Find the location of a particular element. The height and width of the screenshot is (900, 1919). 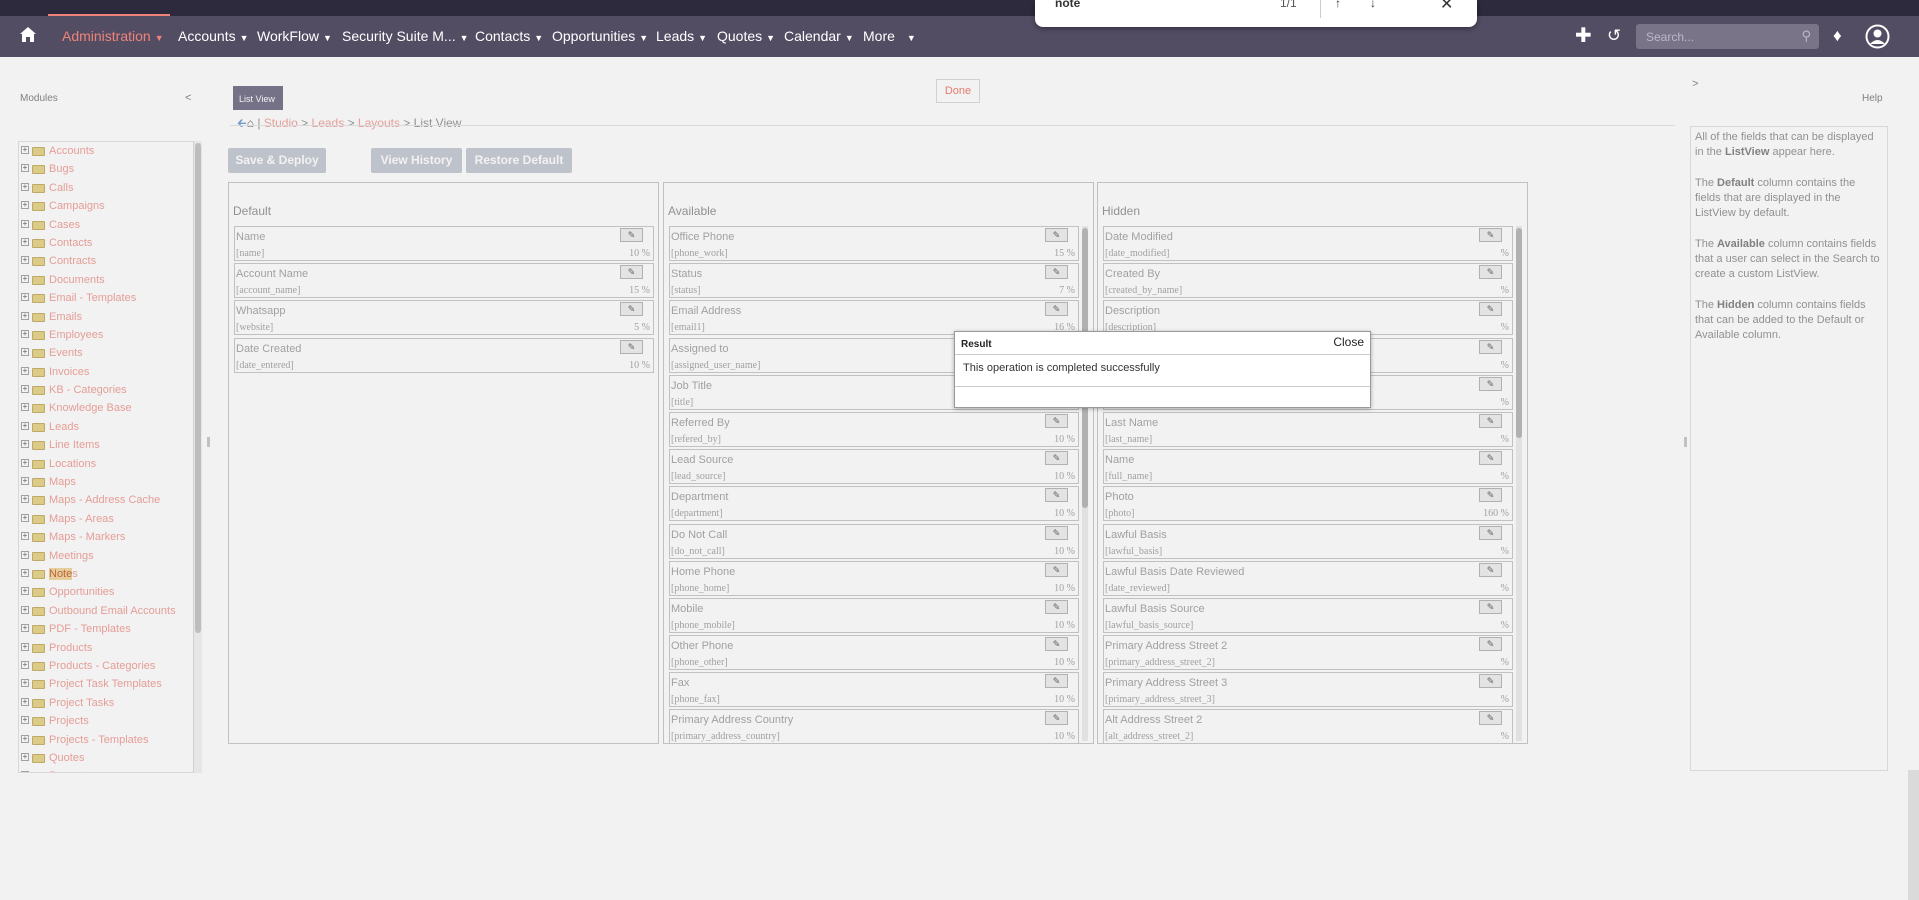

dialog-close-button: Close is located at coordinates (1348, 342).